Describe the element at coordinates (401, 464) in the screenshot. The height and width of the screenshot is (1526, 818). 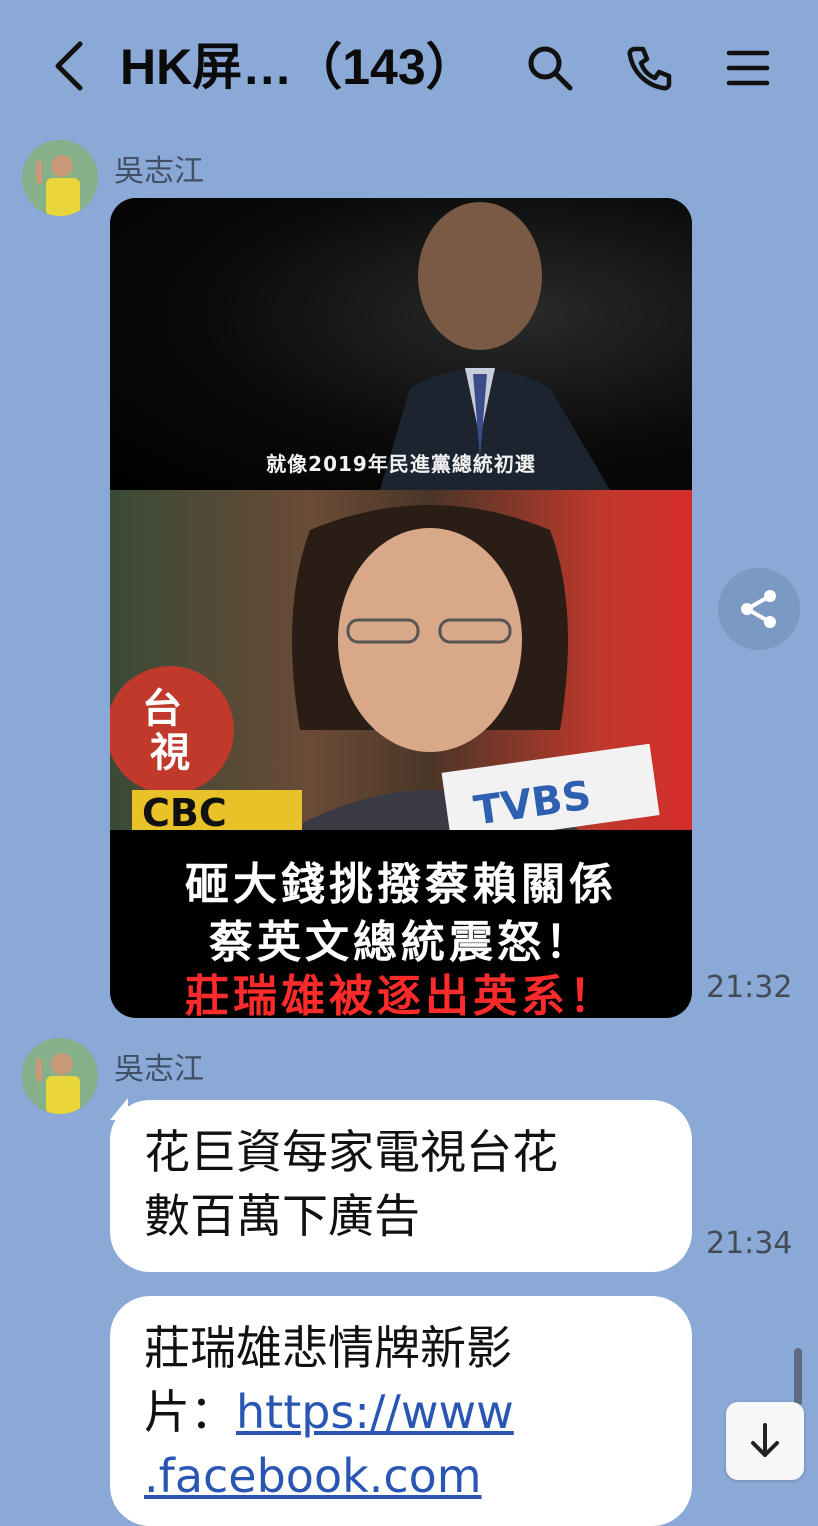
I see `image-caption: 就像2019年民進黨總統初選` at that location.